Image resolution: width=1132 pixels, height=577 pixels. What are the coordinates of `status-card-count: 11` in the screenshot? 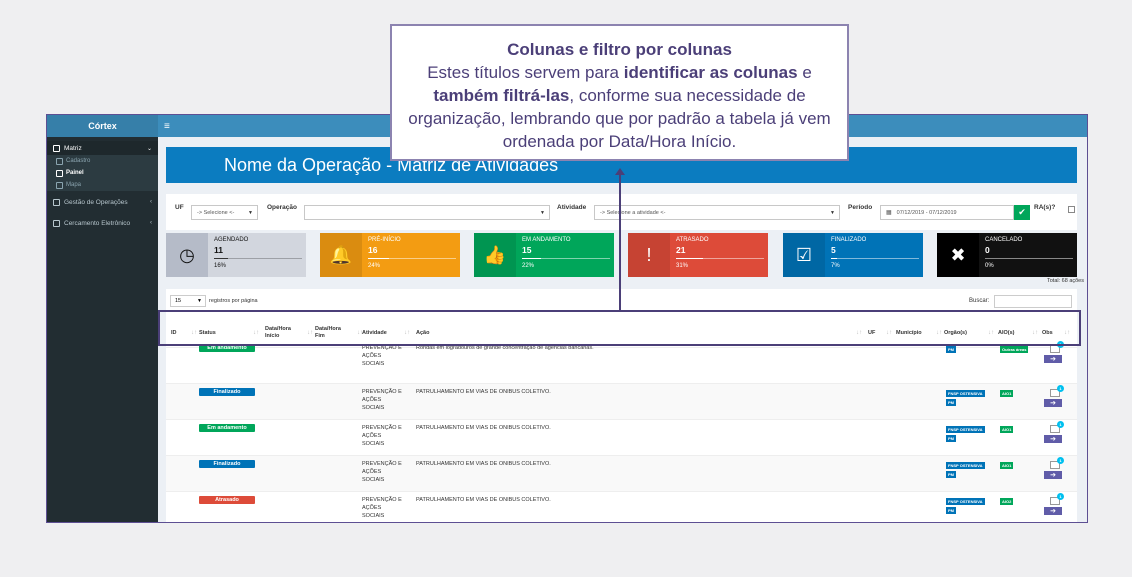 It's located at (218, 250).